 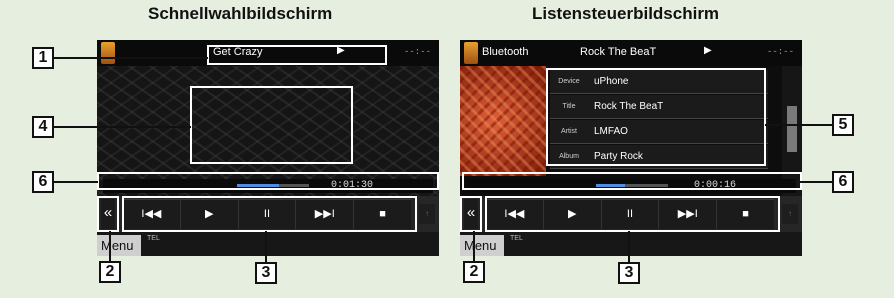 What do you see at coordinates (843, 182) in the screenshot?
I see `callout-6-right: 6` at bounding box center [843, 182].